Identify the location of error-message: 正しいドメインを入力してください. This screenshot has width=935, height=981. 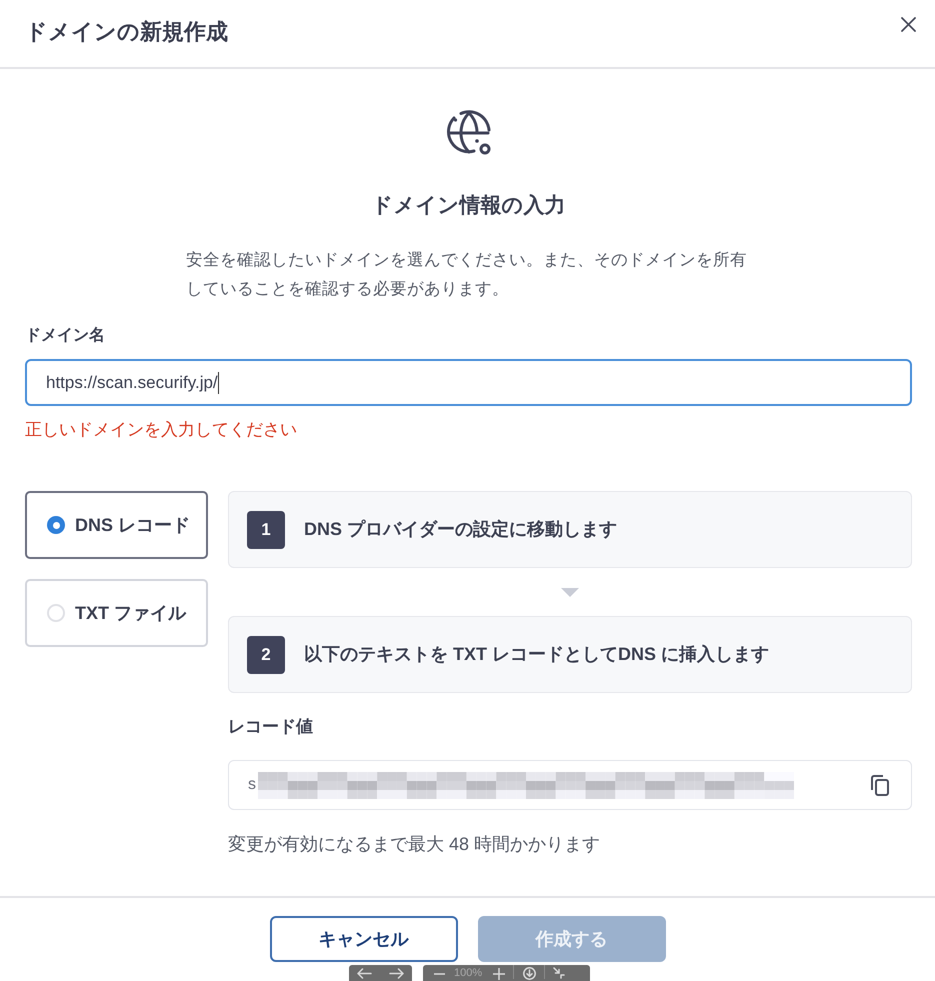
(161, 430).